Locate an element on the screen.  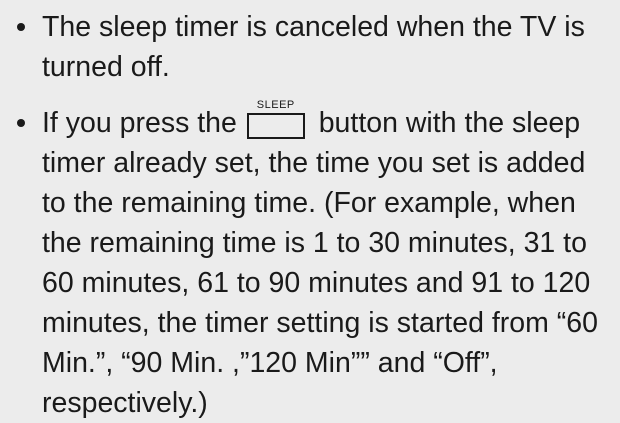
sleep-button-icon: SLEEP is located at coordinates (275, 119).